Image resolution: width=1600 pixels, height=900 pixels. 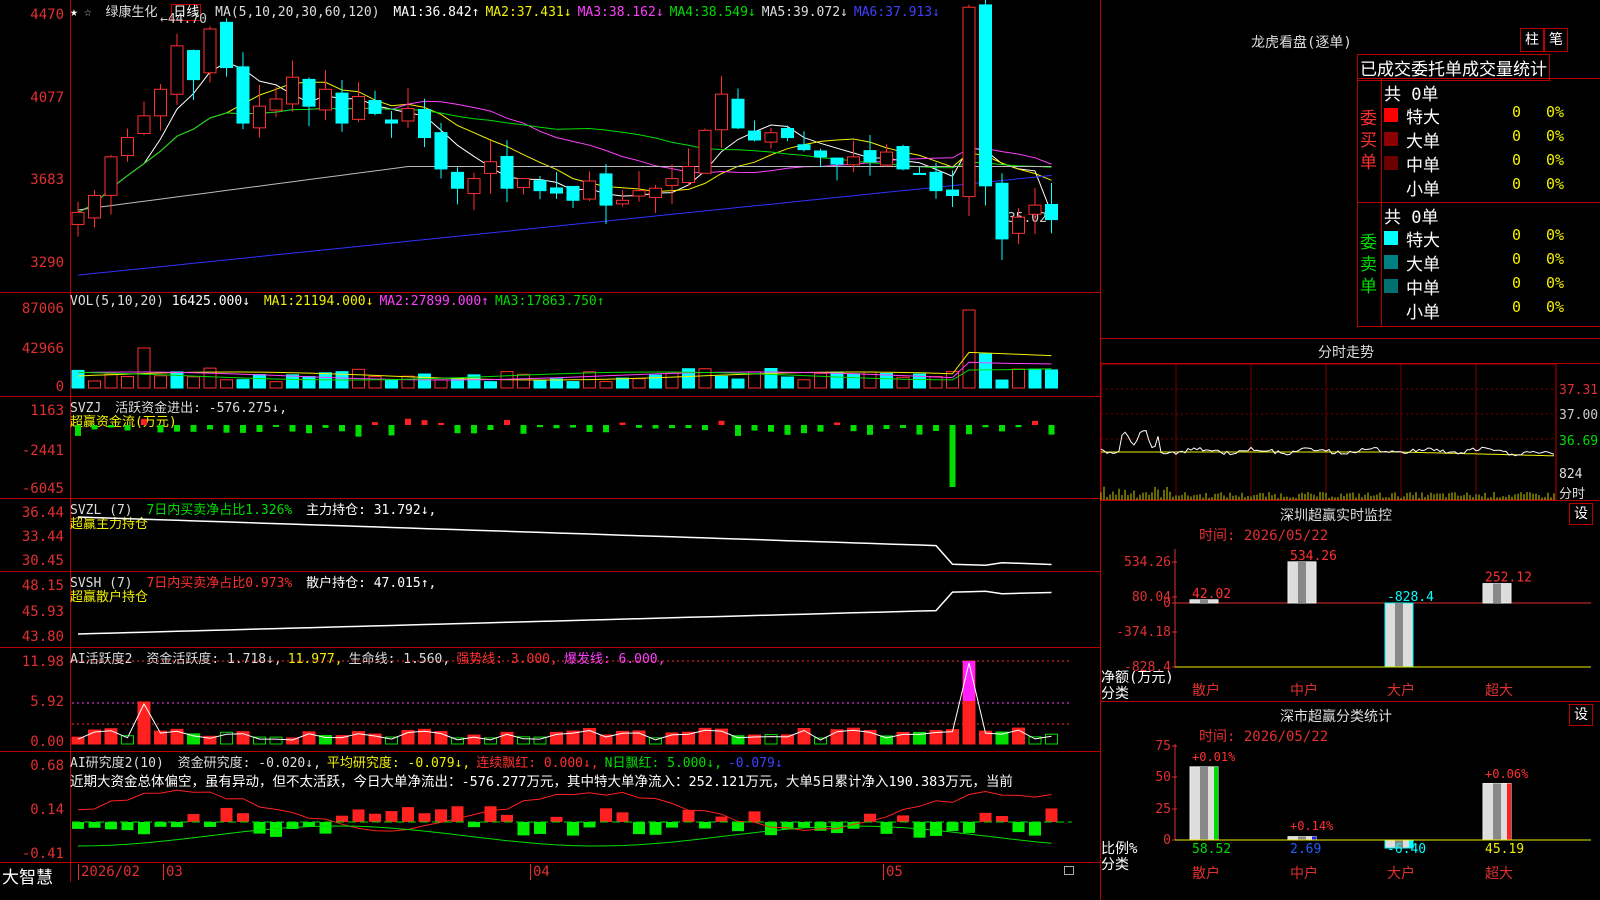 I want to click on y-label: 1163, so click(x=47, y=411).